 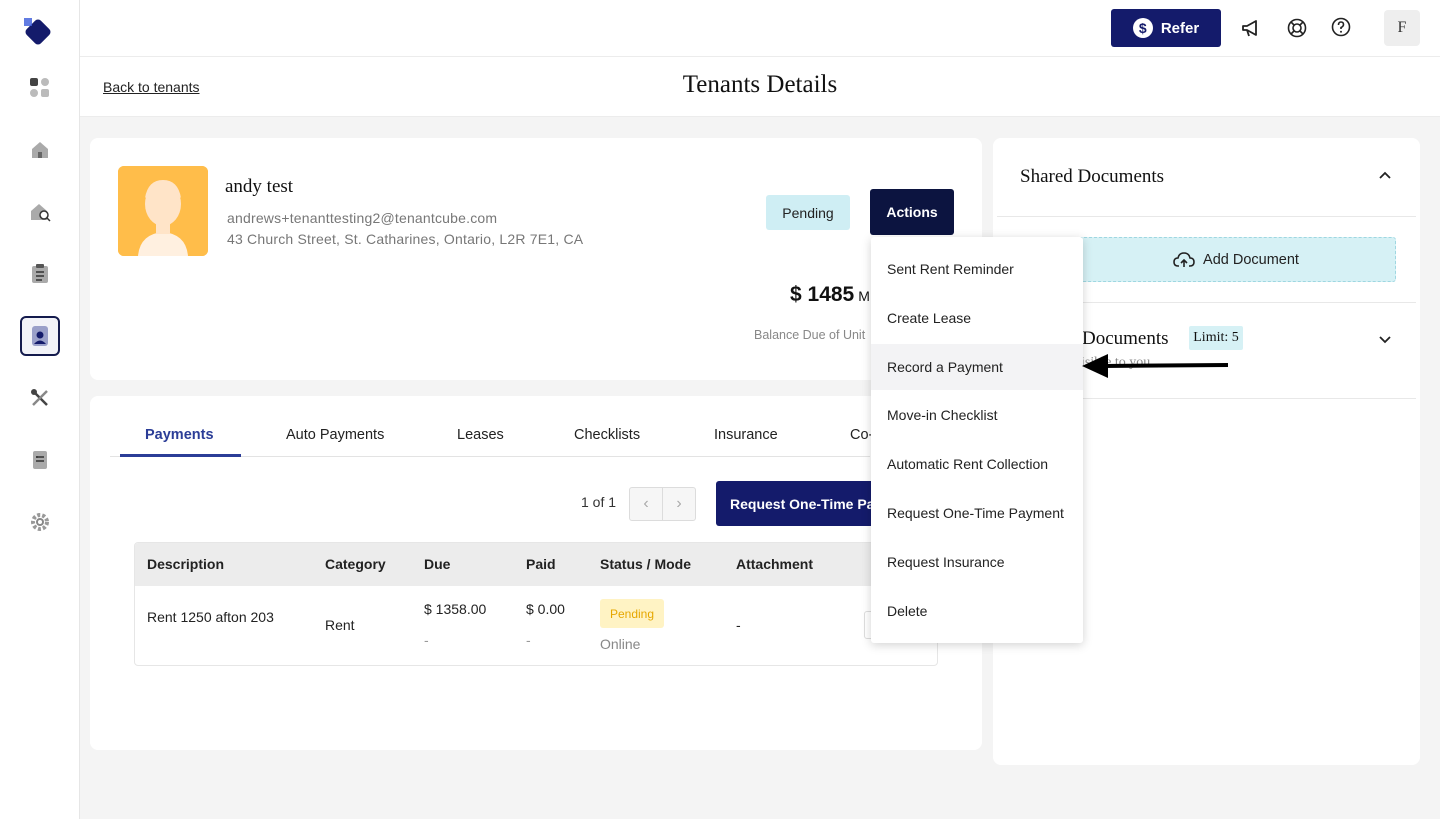 What do you see at coordinates (977, 415) in the screenshot?
I see `menu-item-move-in-checklist: Move-in Checklist` at bounding box center [977, 415].